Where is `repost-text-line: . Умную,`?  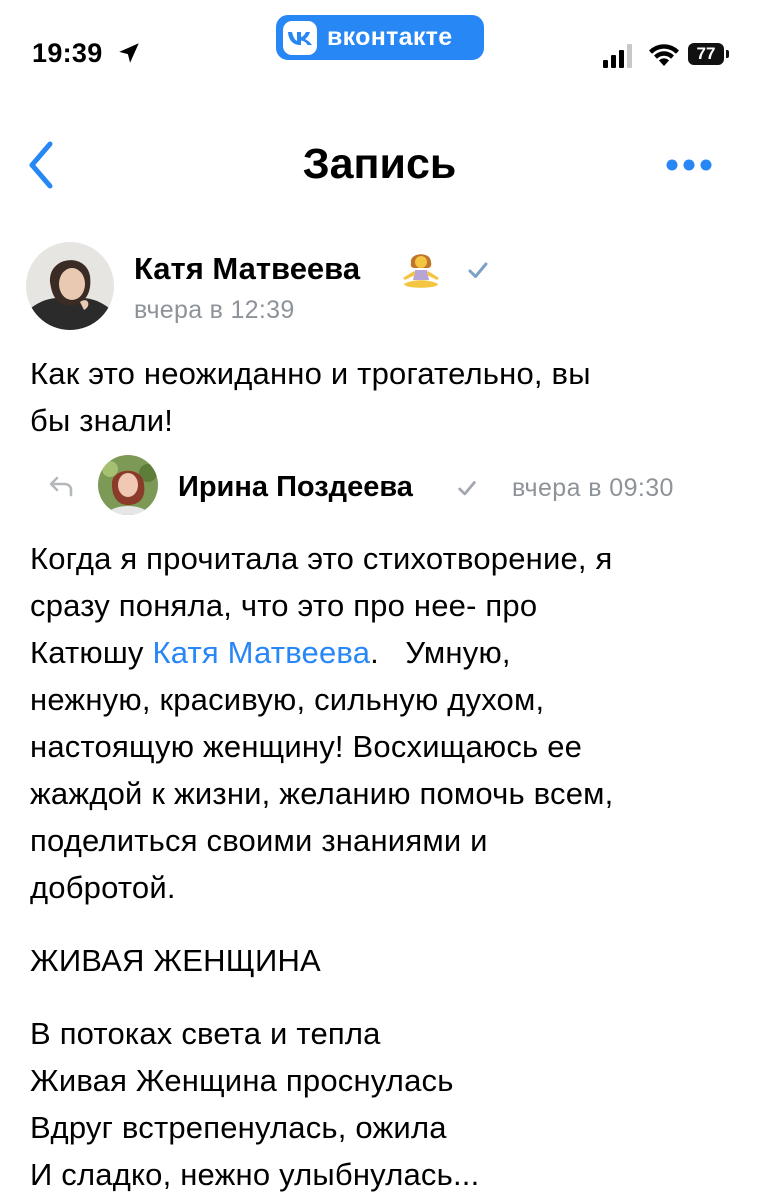 repost-text-line: . Умную, is located at coordinates (440, 652).